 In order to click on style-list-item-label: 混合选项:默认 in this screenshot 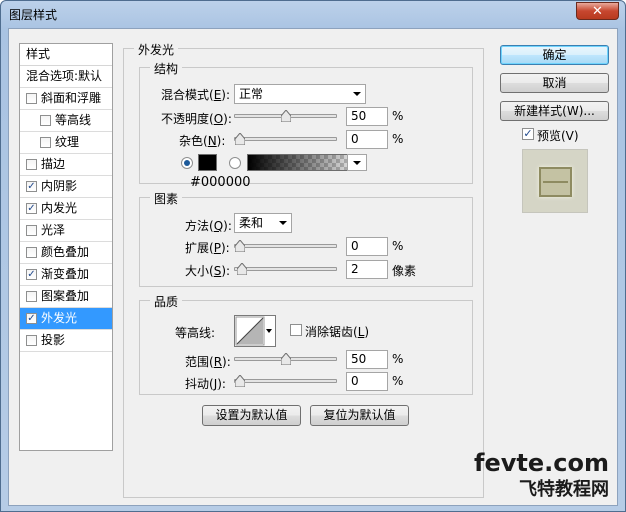, I will do `click(64, 76)`.